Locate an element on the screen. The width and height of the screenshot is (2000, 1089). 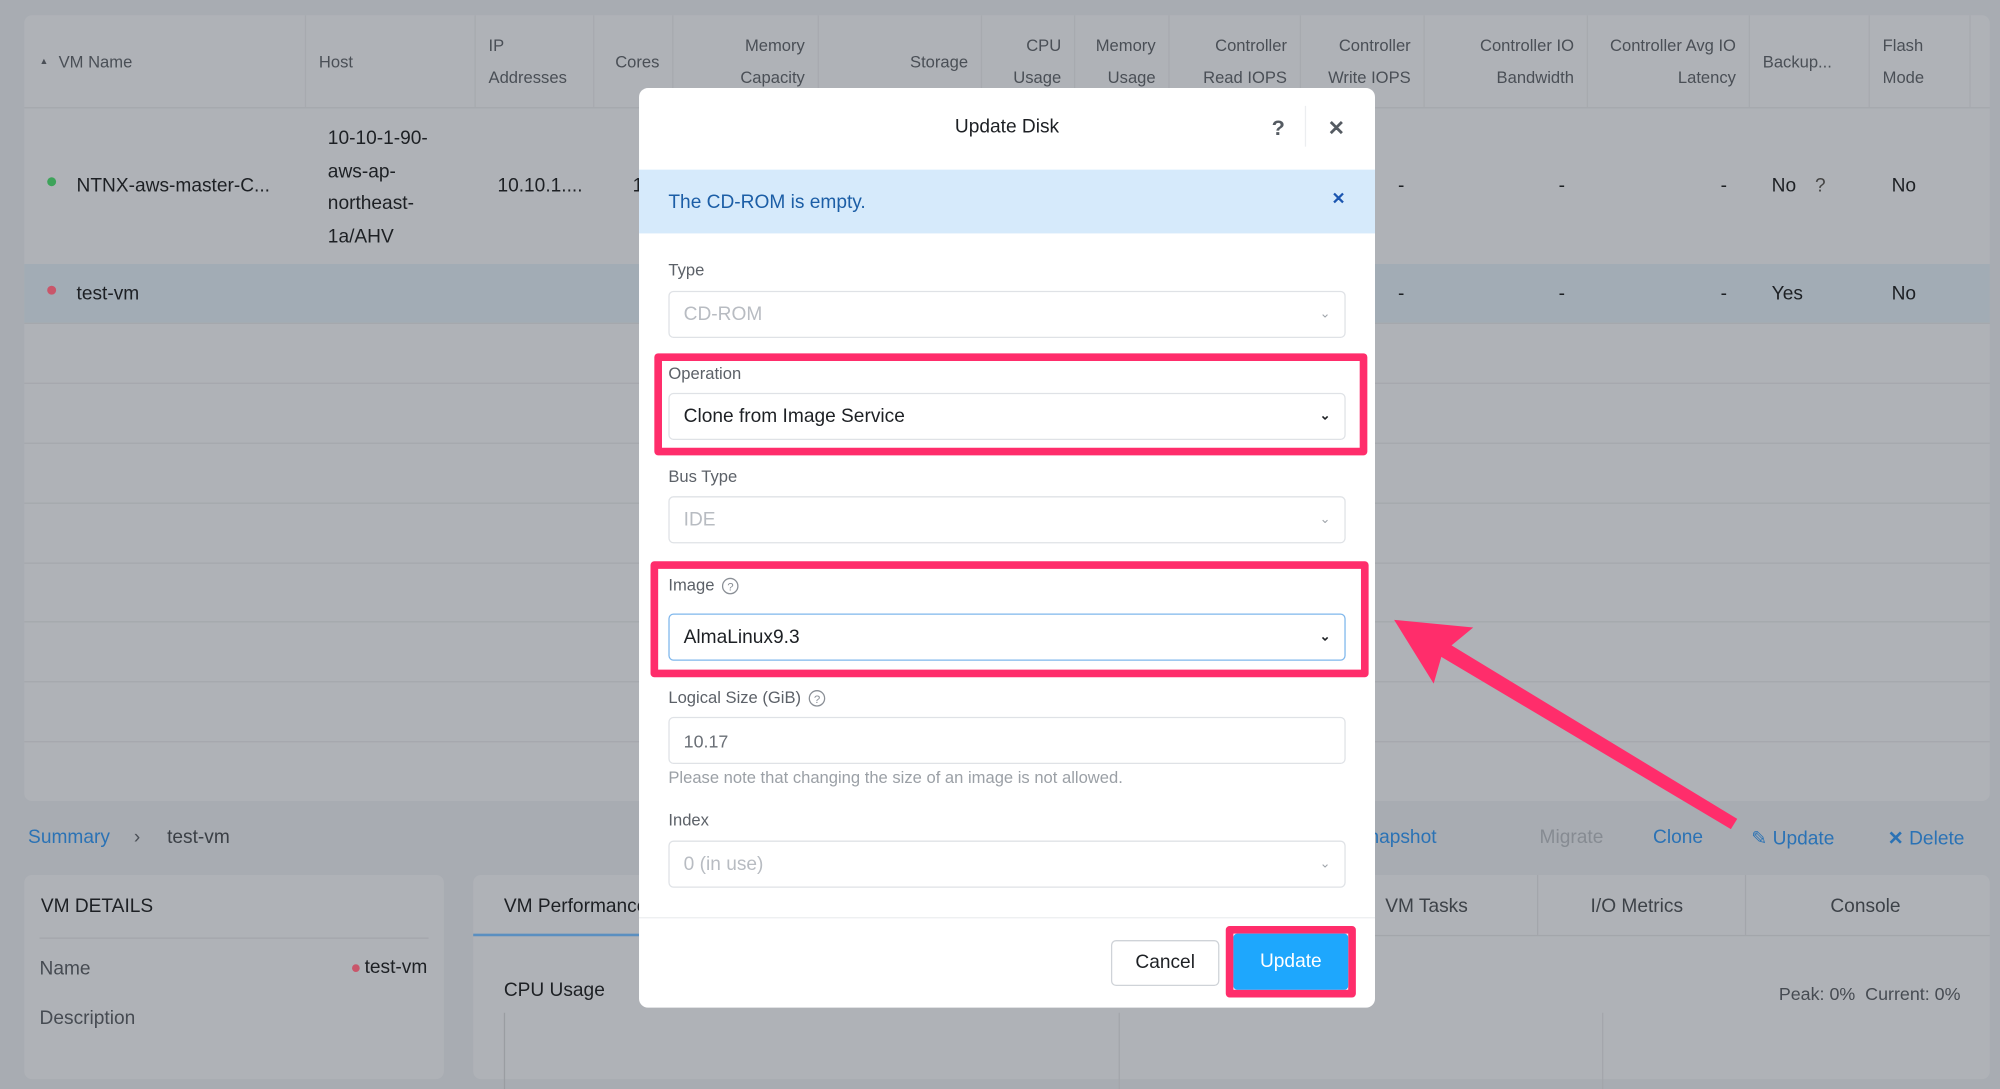
annotation-arrow-icon is located at coordinates (1566, 724).